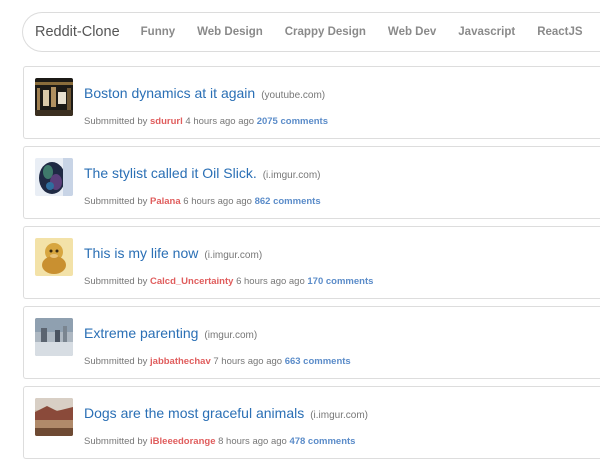  What do you see at coordinates (412, 32) in the screenshot?
I see `nav-link-web-dev: Web Dev` at bounding box center [412, 32].